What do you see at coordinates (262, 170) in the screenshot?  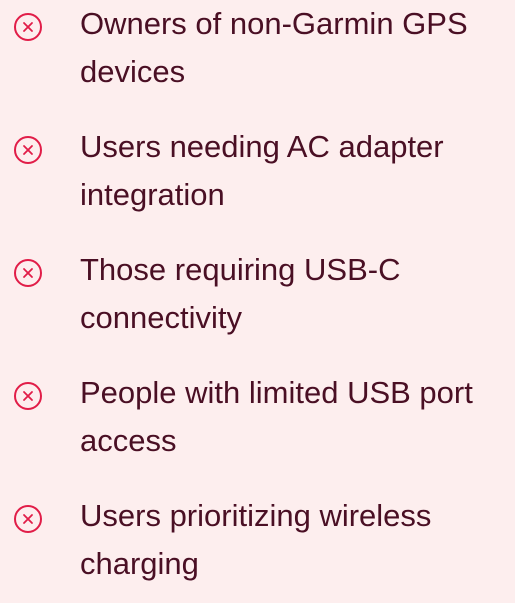 I see `list-item-text: Users needing AC adapter integration` at bounding box center [262, 170].